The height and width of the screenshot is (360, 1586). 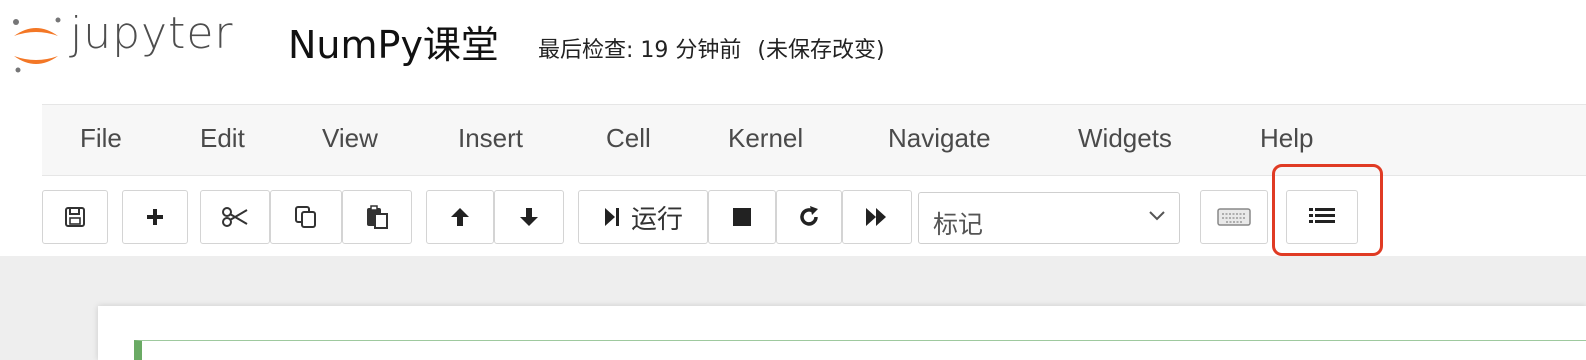 I want to click on menu-edit: Edit, so click(x=222, y=138).